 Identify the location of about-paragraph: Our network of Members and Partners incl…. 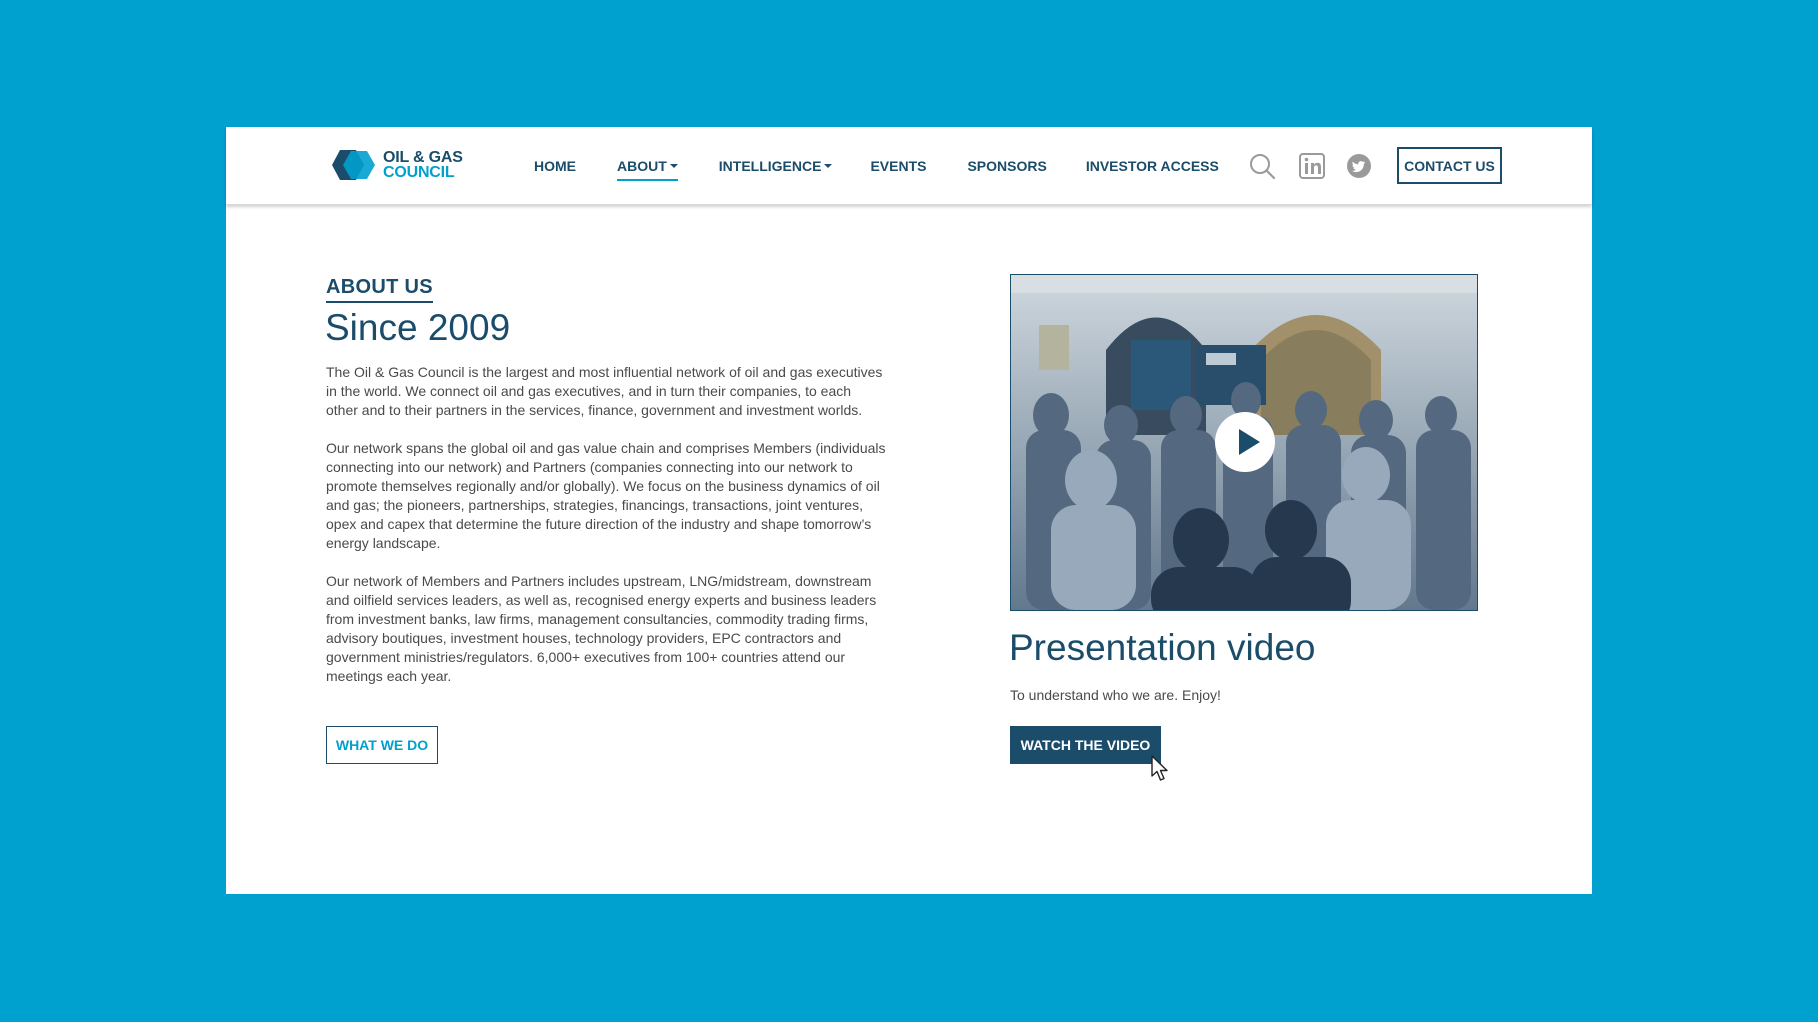
(601, 628).